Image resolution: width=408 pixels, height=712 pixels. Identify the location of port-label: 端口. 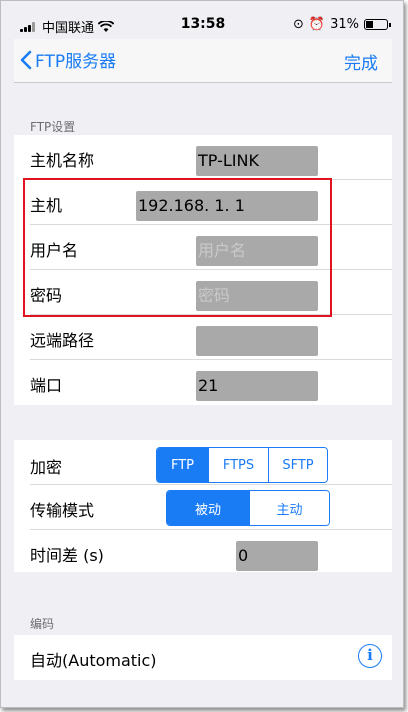
(46, 385).